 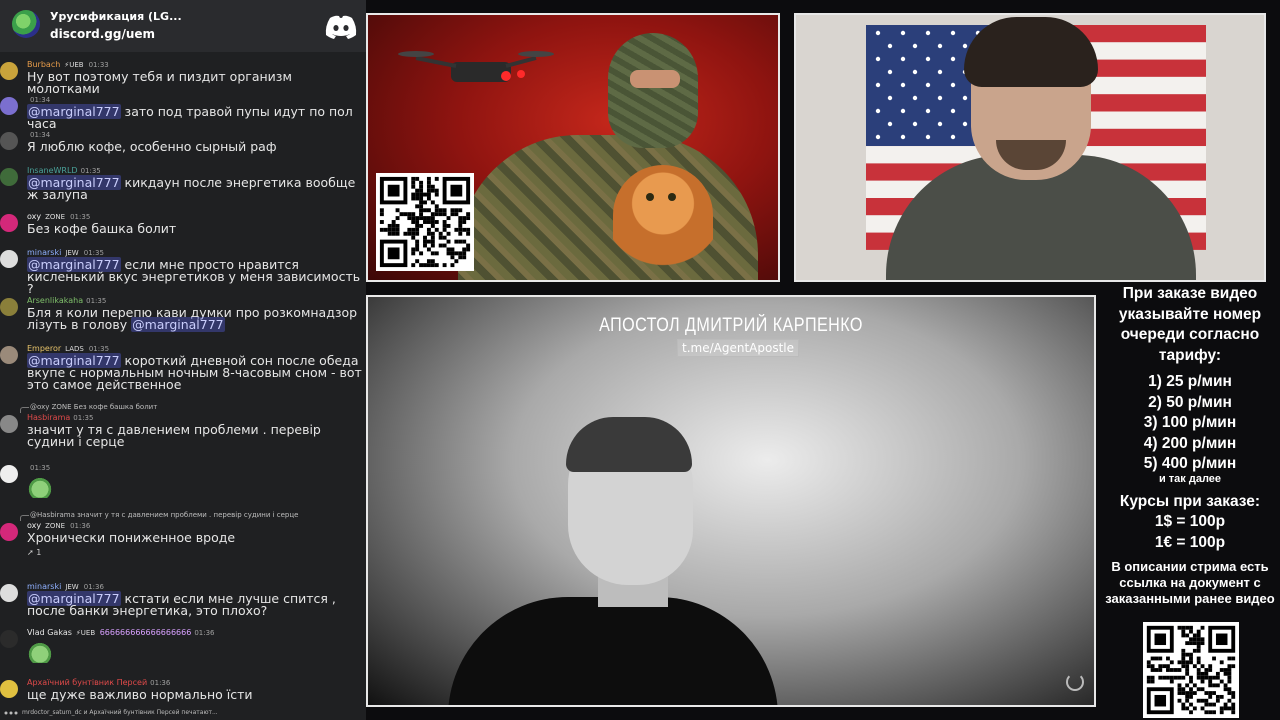 I want to click on subject-shirt, so click(x=613, y=651).